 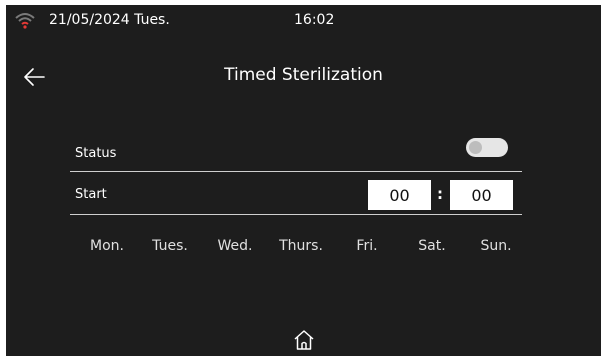 What do you see at coordinates (235, 246) in the screenshot?
I see `day-wednesday: Wed.` at bounding box center [235, 246].